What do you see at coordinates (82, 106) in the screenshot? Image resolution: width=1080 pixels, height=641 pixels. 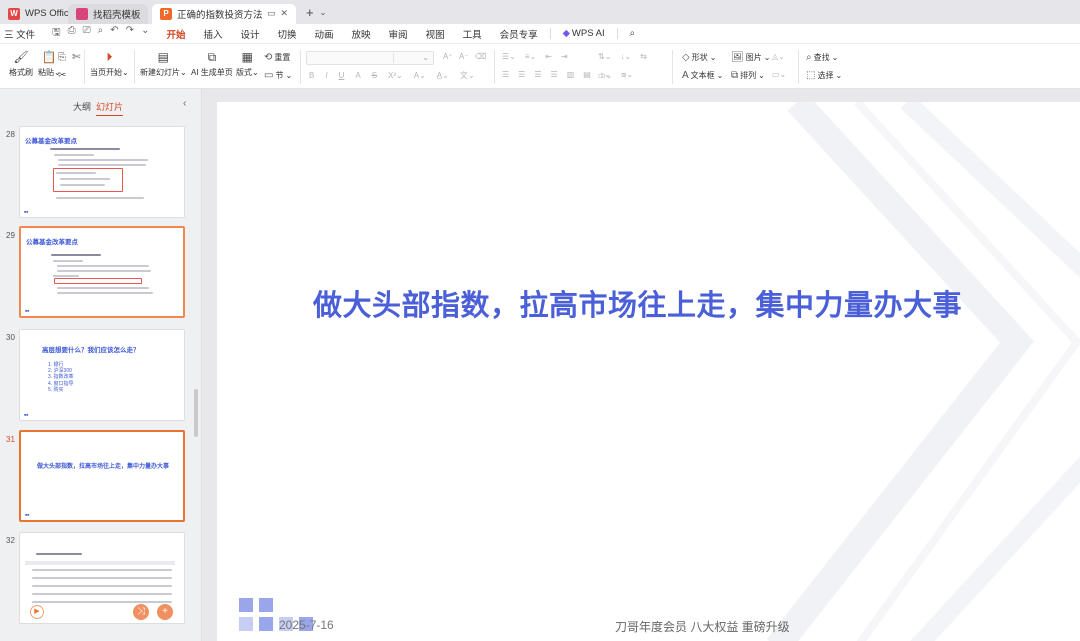 I see `tab-outline: 大纲` at bounding box center [82, 106].